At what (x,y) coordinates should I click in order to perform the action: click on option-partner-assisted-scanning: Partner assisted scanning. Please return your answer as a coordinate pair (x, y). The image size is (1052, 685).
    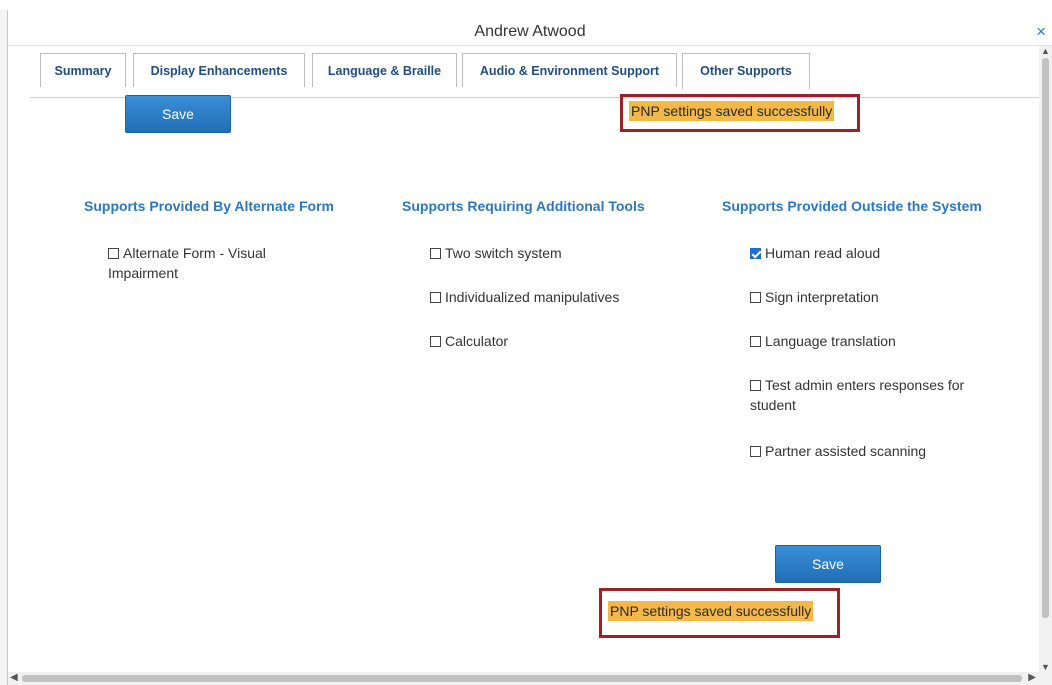
    Looking at the image, I should click on (838, 451).